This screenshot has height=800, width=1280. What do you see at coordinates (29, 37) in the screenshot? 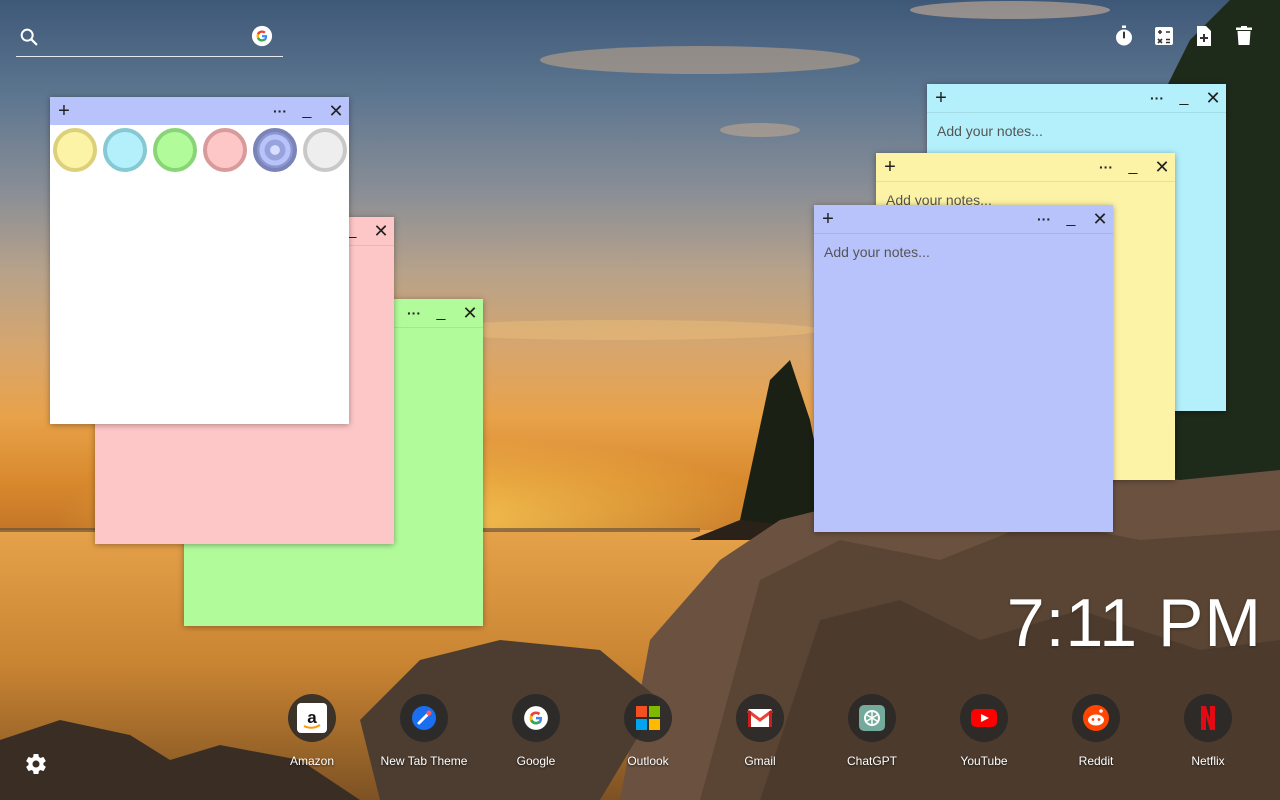
I see `search-icon` at bounding box center [29, 37].